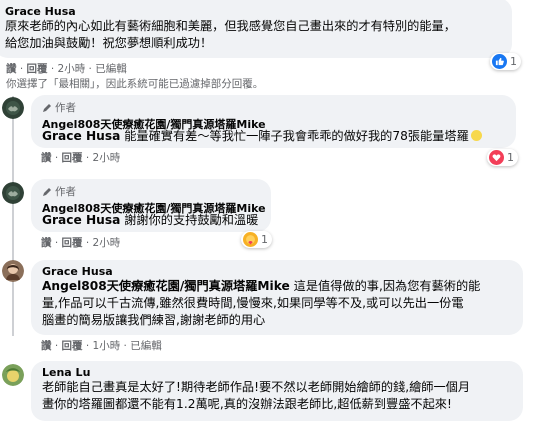 This screenshot has height=421, width=547. Describe the element at coordinates (476, 135) in the screenshot. I see `smile-emoji-icon` at that location.